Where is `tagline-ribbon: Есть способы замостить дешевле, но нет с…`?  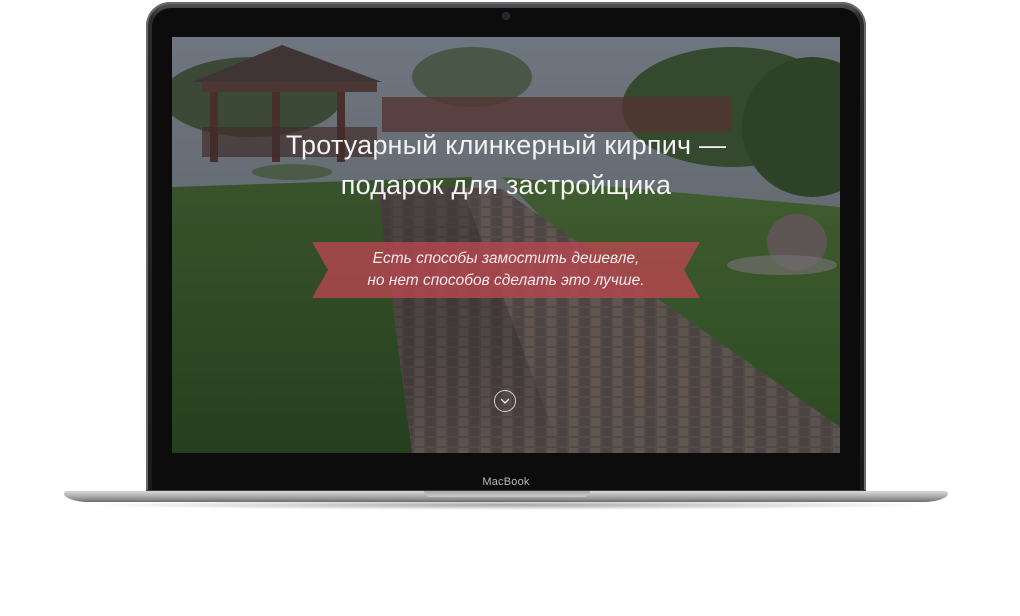
tagline-ribbon: Есть способы замостить дешевле, но нет с… is located at coordinates (506, 270).